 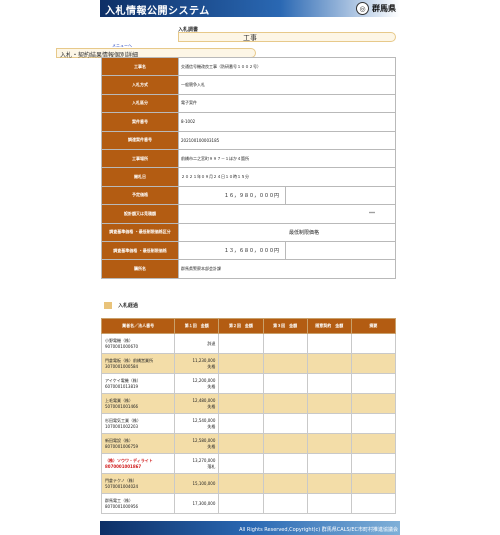 What do you see at coordinates (197, 343) in the screenshot?
I see `round1-cell: 辞退` at bounding box center [197, 343].